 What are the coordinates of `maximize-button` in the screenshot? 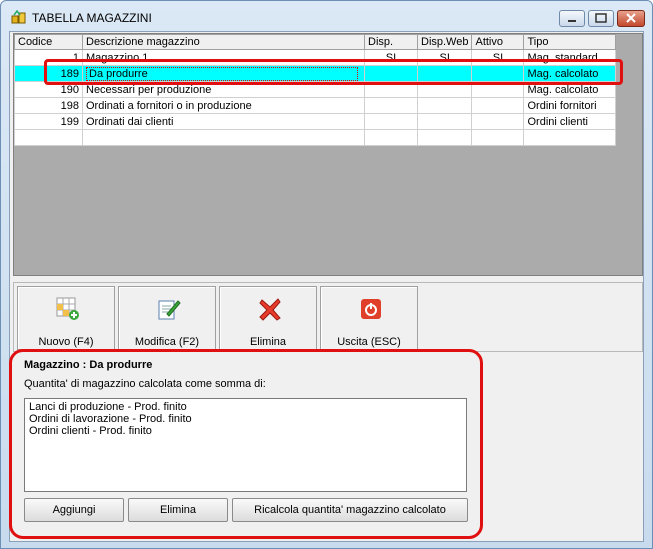 It's located at (601, 18).